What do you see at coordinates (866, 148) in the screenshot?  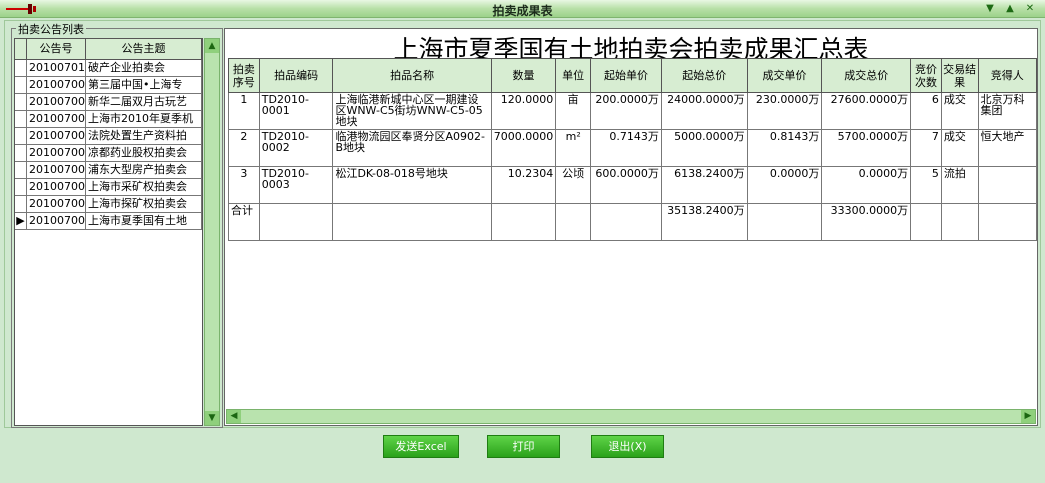 I see `cell-deal-total: 5700.0000万` at bounding box center [866, 148].